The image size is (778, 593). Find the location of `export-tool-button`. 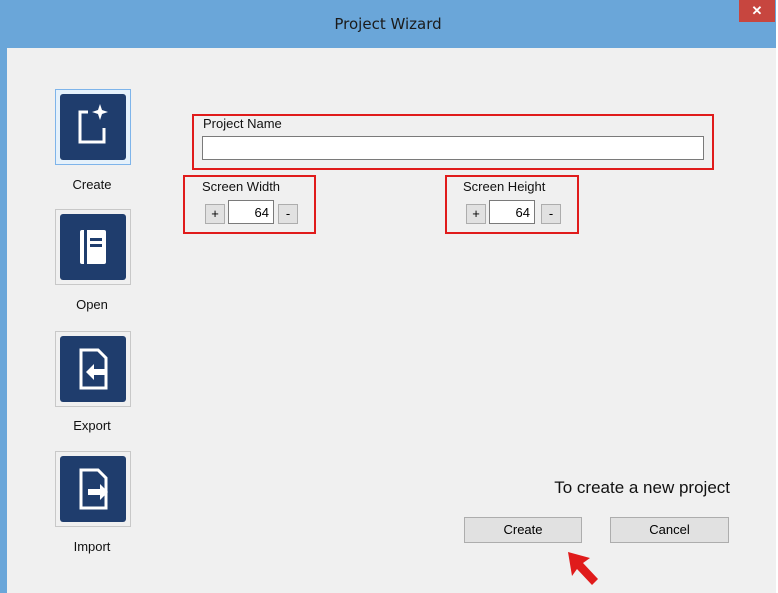

export-tool-button is located at coordinates (93, 369).